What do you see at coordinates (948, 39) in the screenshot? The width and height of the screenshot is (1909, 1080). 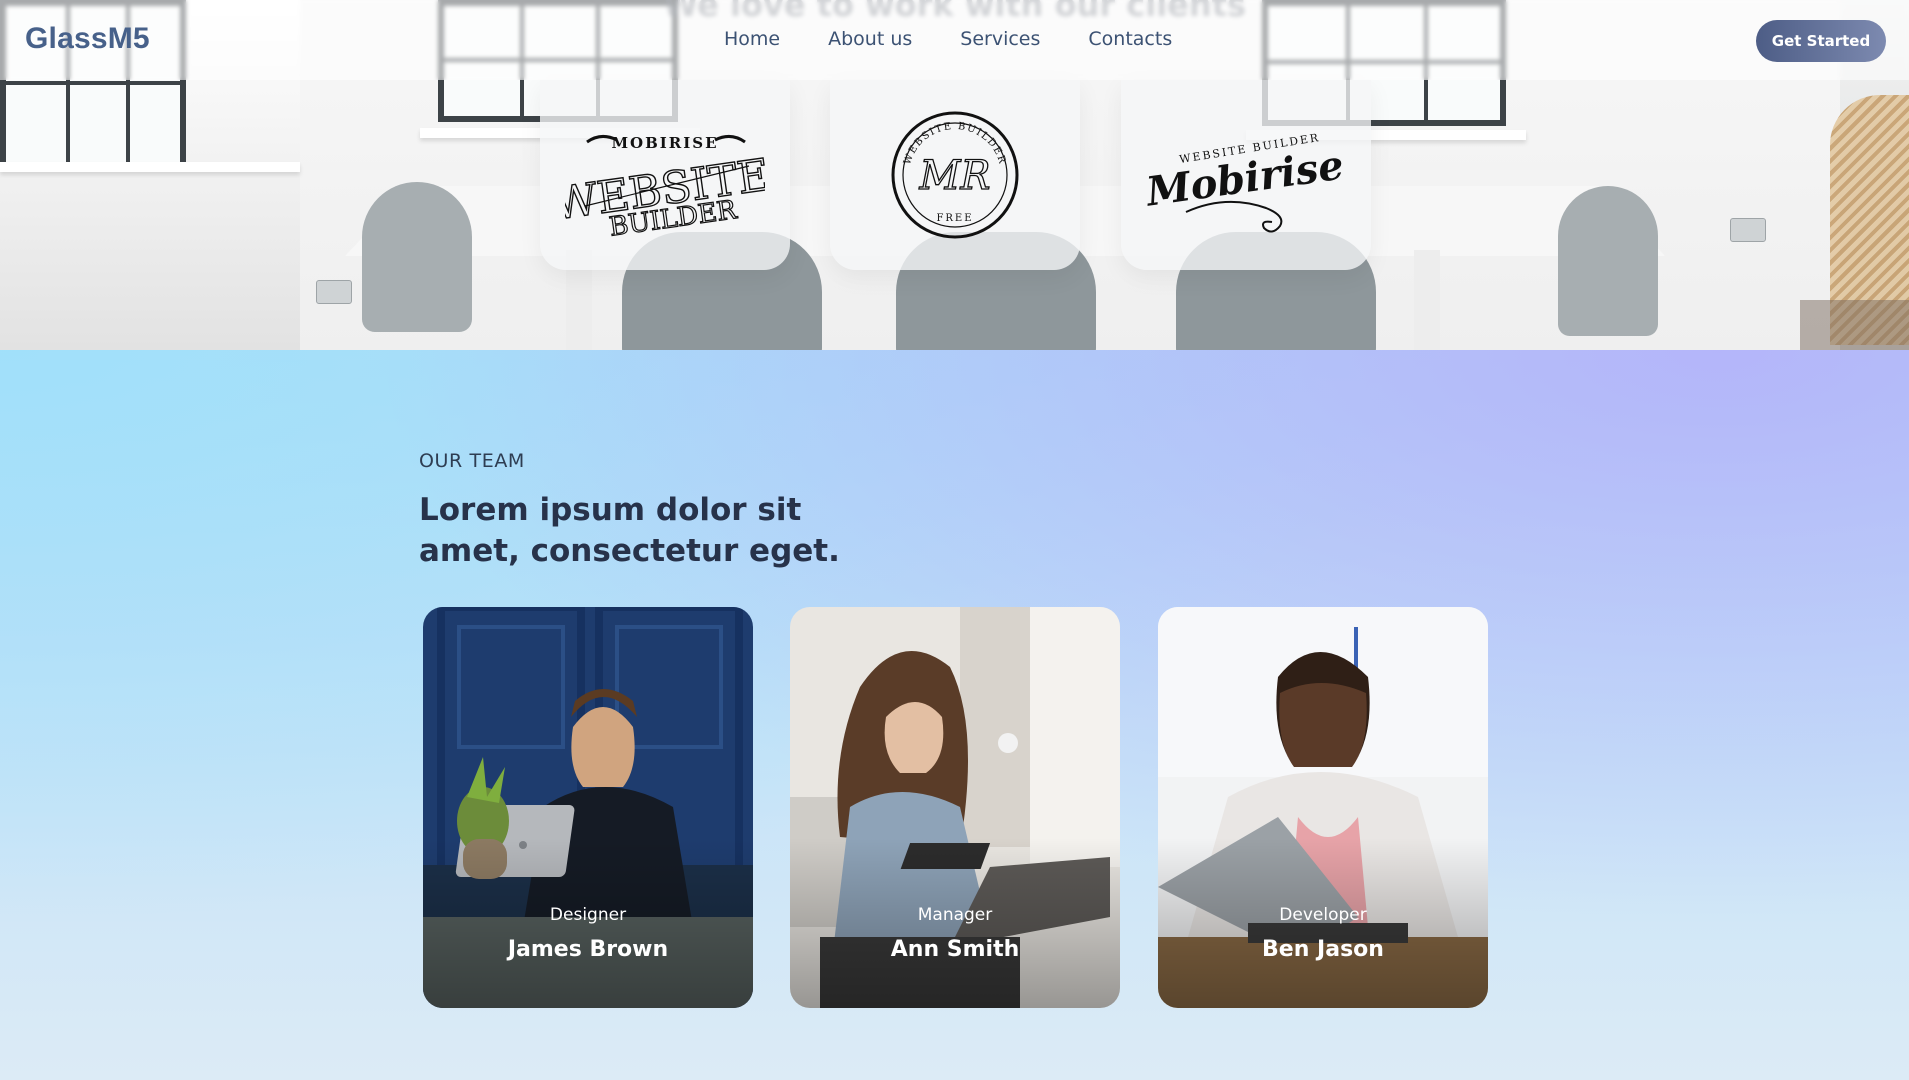 I see `main-menu: Home About us Services Contacts` at bounding box center [948, 39].